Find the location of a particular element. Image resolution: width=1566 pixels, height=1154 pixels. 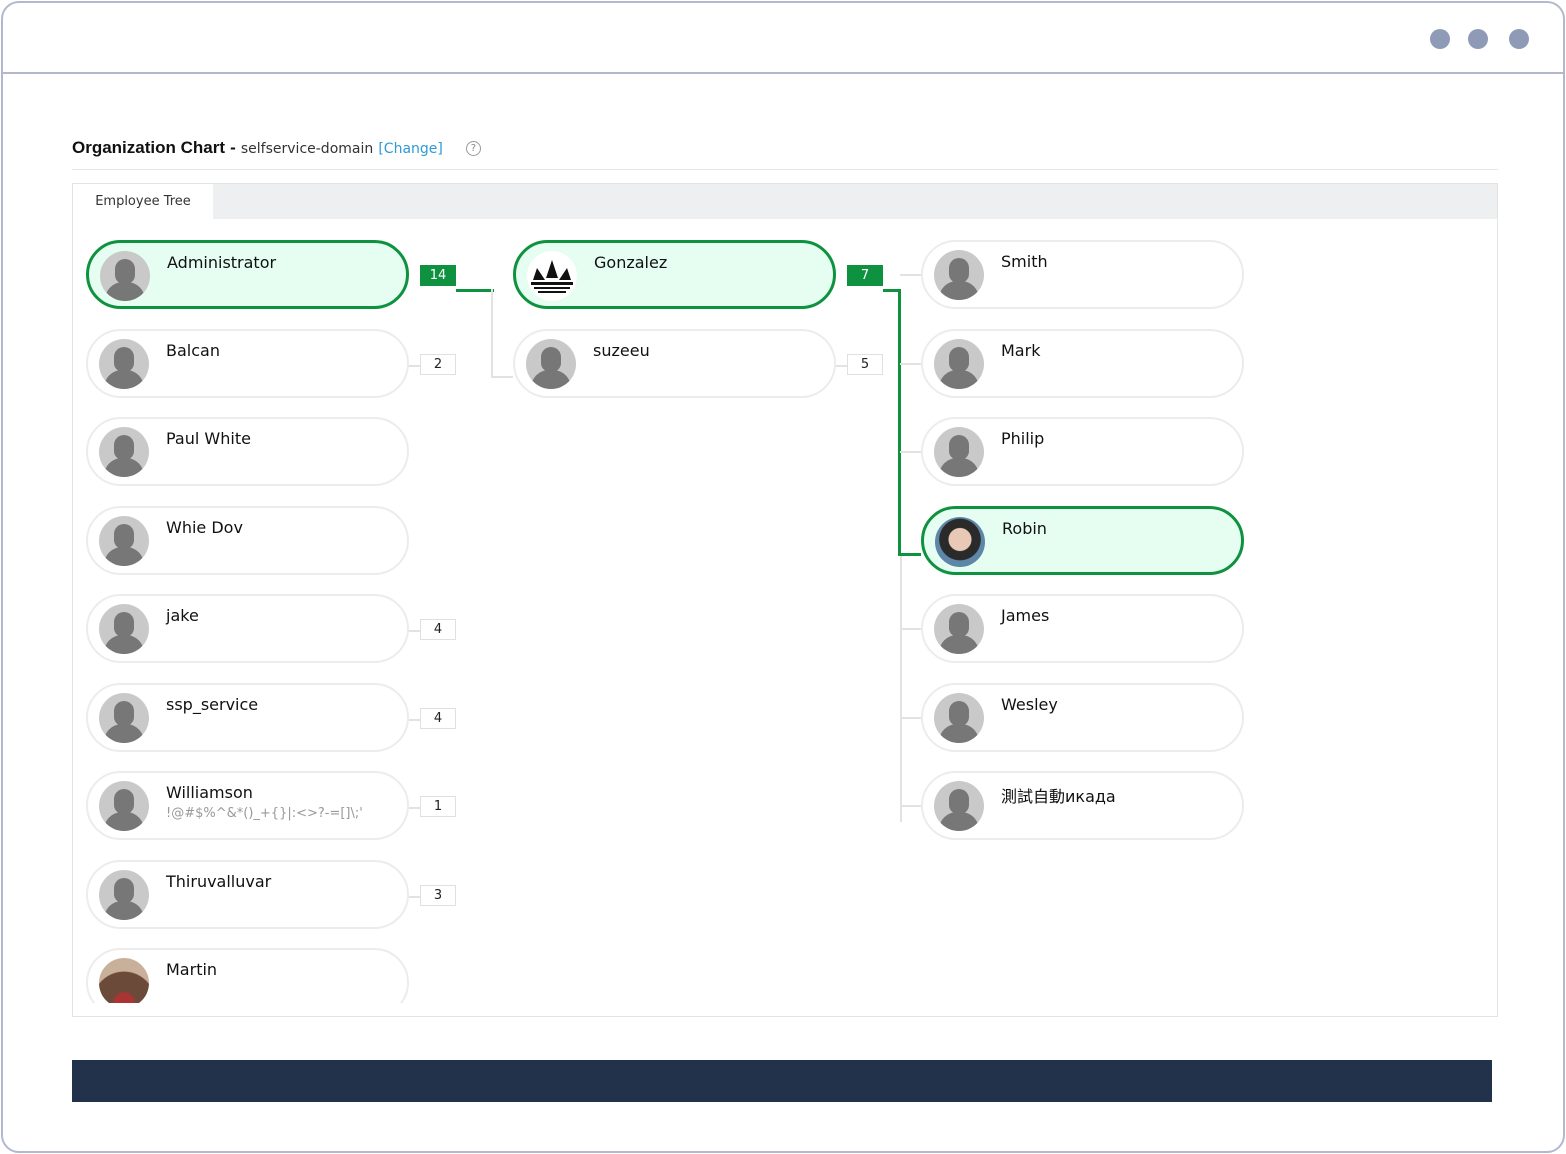

employee-name: 測試自動икада is located at coordinates (1058, 796).